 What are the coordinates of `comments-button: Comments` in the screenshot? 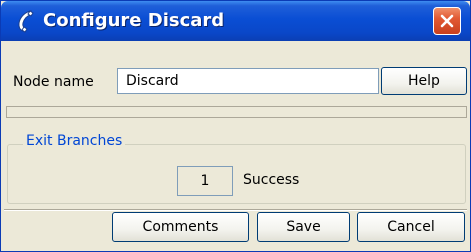 It's located at (180, 227).